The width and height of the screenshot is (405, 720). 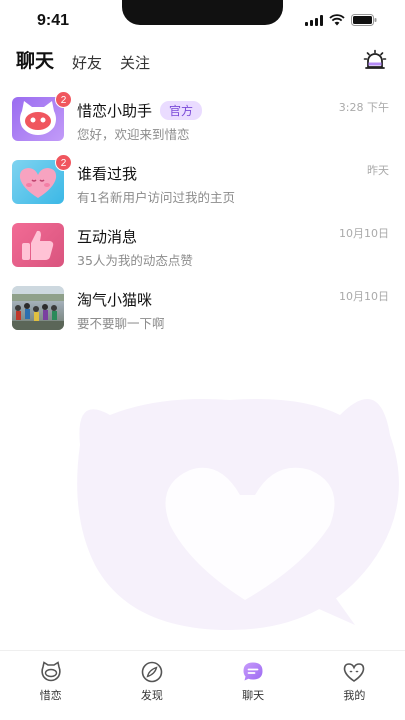 I want to click on heart-face-icon, so click(x=354, y=672).